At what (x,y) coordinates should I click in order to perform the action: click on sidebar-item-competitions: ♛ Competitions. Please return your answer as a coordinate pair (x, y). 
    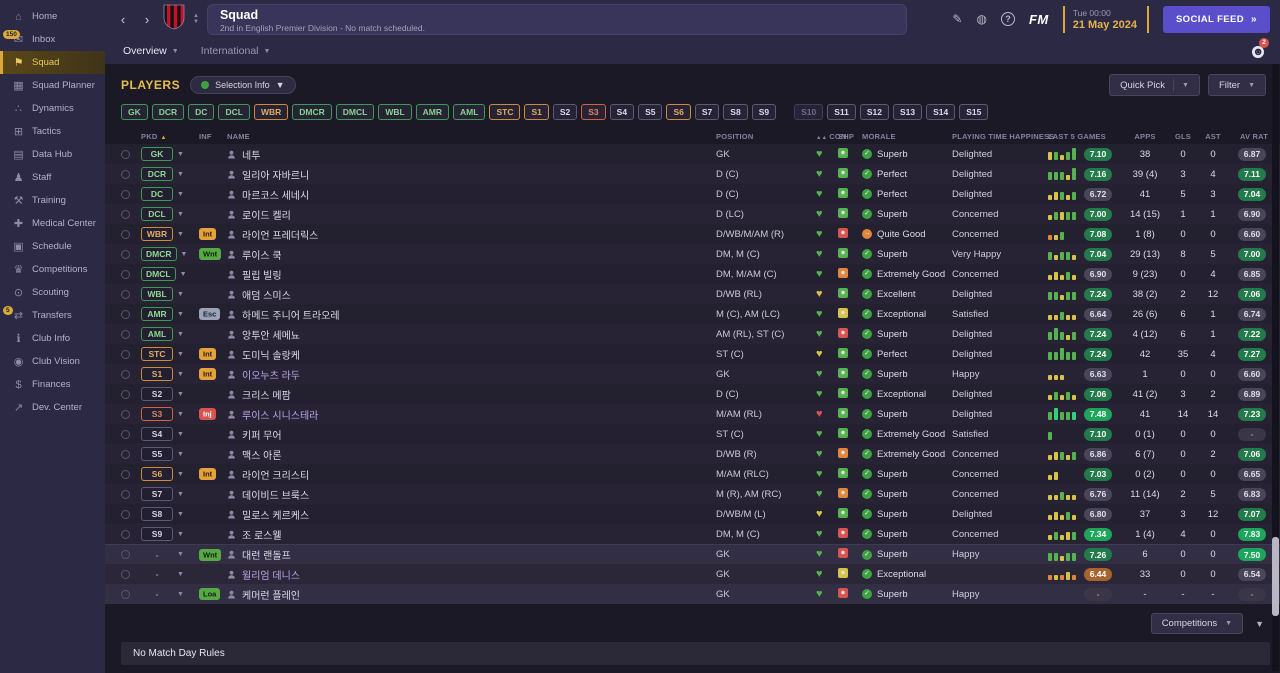
    Looking at the image, I should click on (52, 269).